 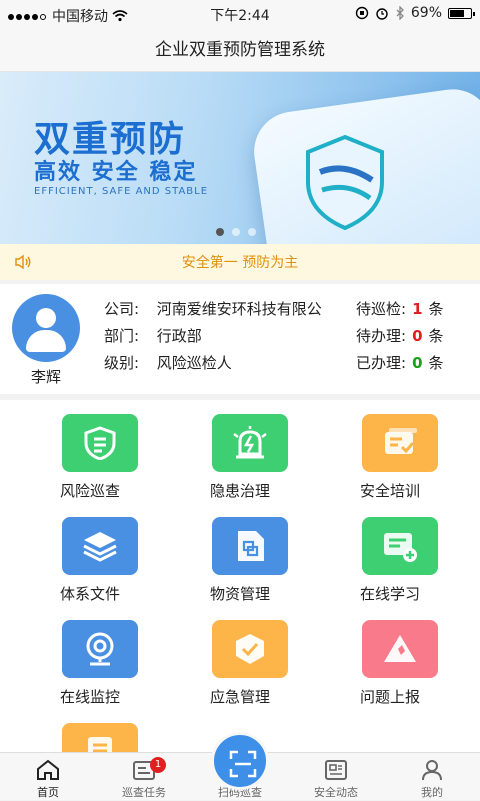 What do you see at coordinates (389, 594) in the screenshot?
I see `menu-label: 在线学习` at bounding box center [389, 594].